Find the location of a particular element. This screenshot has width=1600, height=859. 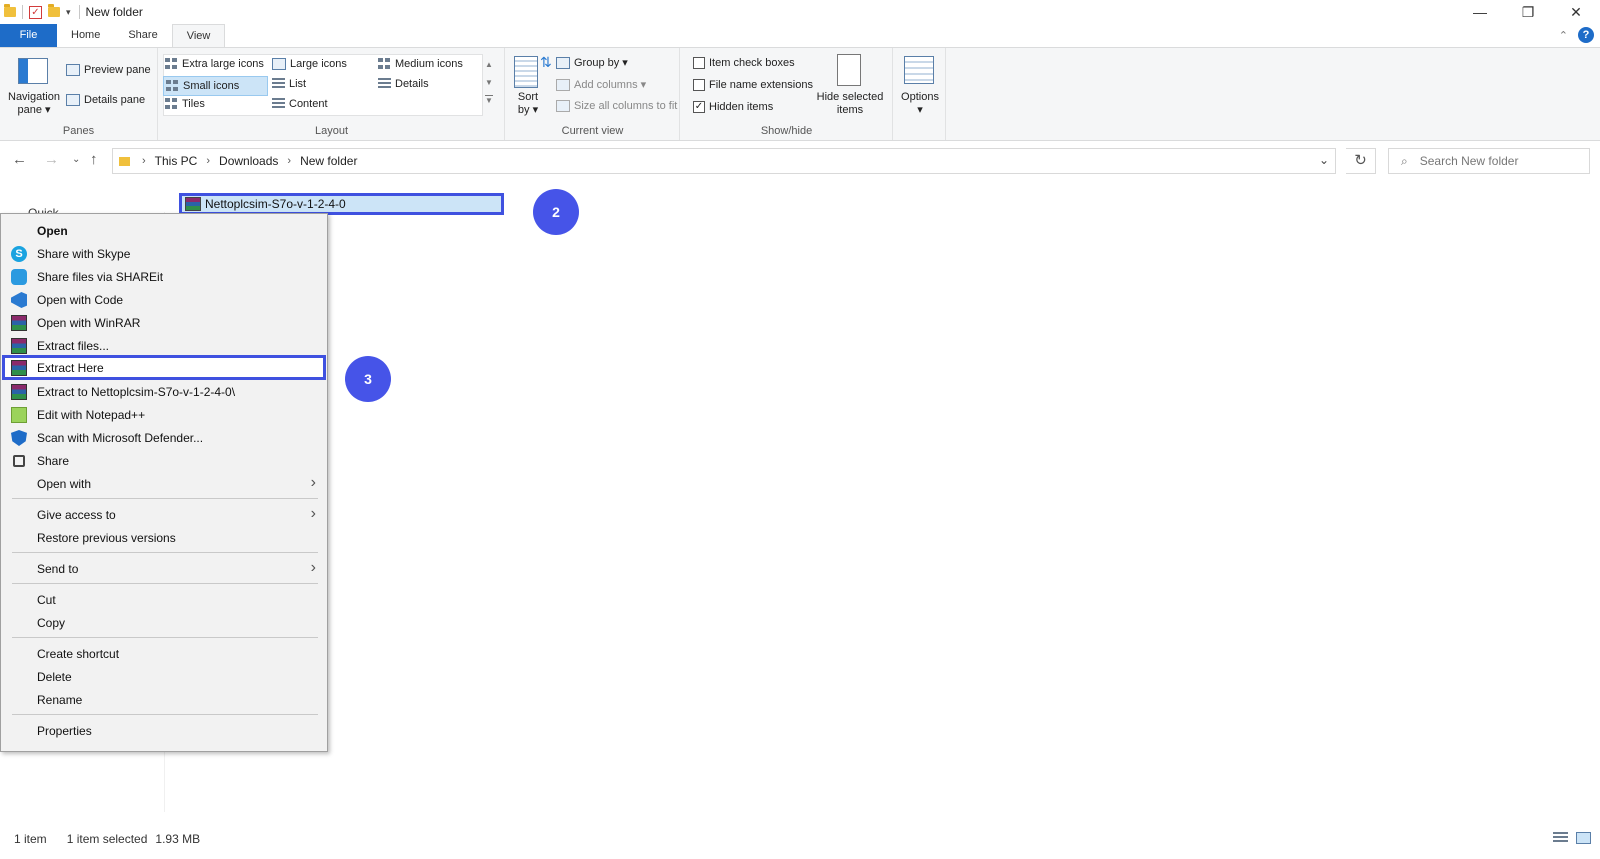

menu-item-cut: Cut is located at coordinates (164, 599).